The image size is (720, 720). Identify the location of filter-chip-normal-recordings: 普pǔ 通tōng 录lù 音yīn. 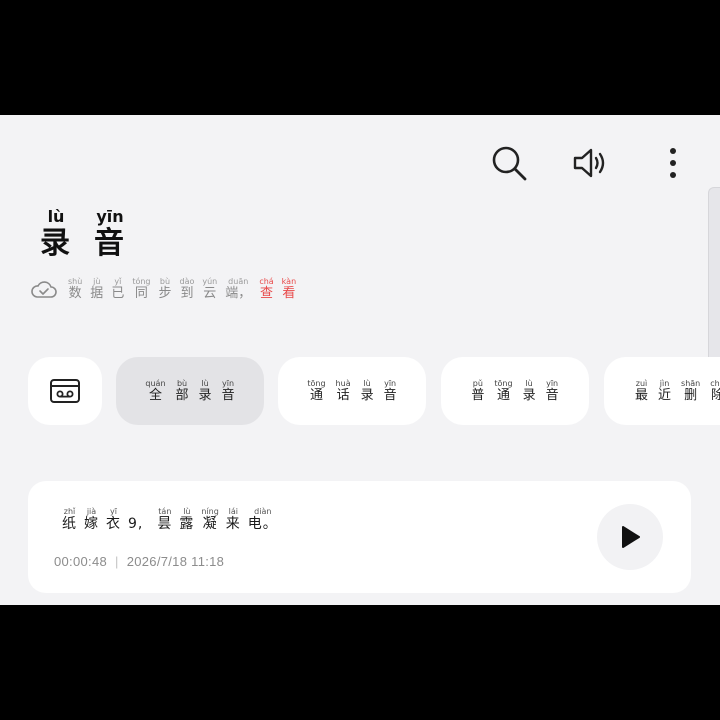
(515, 391).